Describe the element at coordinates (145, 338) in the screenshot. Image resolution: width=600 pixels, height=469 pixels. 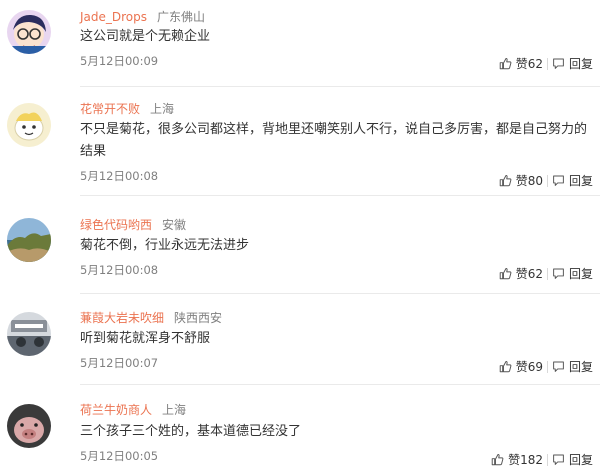
I see `comment-text: 听到菊花就浑身不舒服` at that location.